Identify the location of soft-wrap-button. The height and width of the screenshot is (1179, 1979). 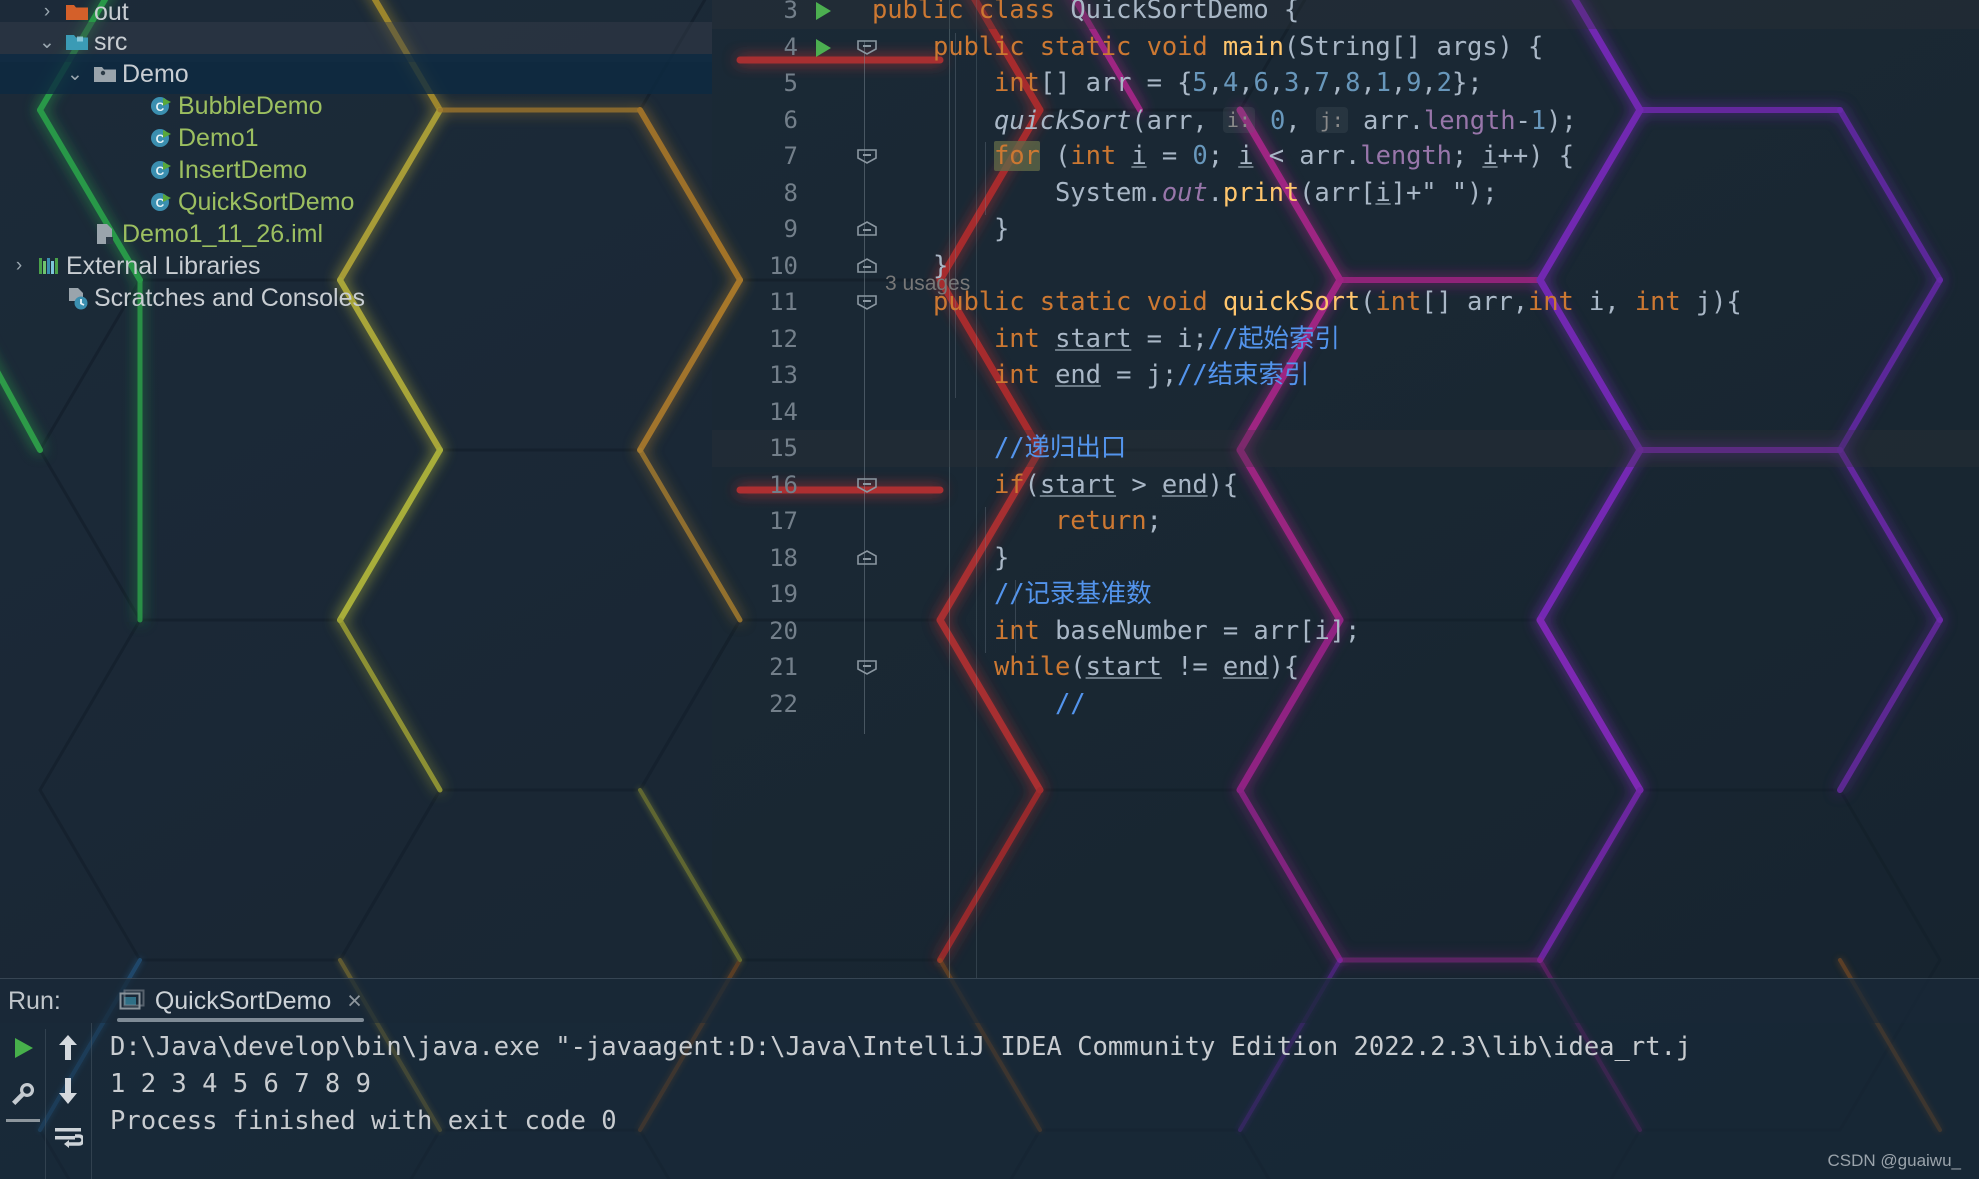
(68, 1137).